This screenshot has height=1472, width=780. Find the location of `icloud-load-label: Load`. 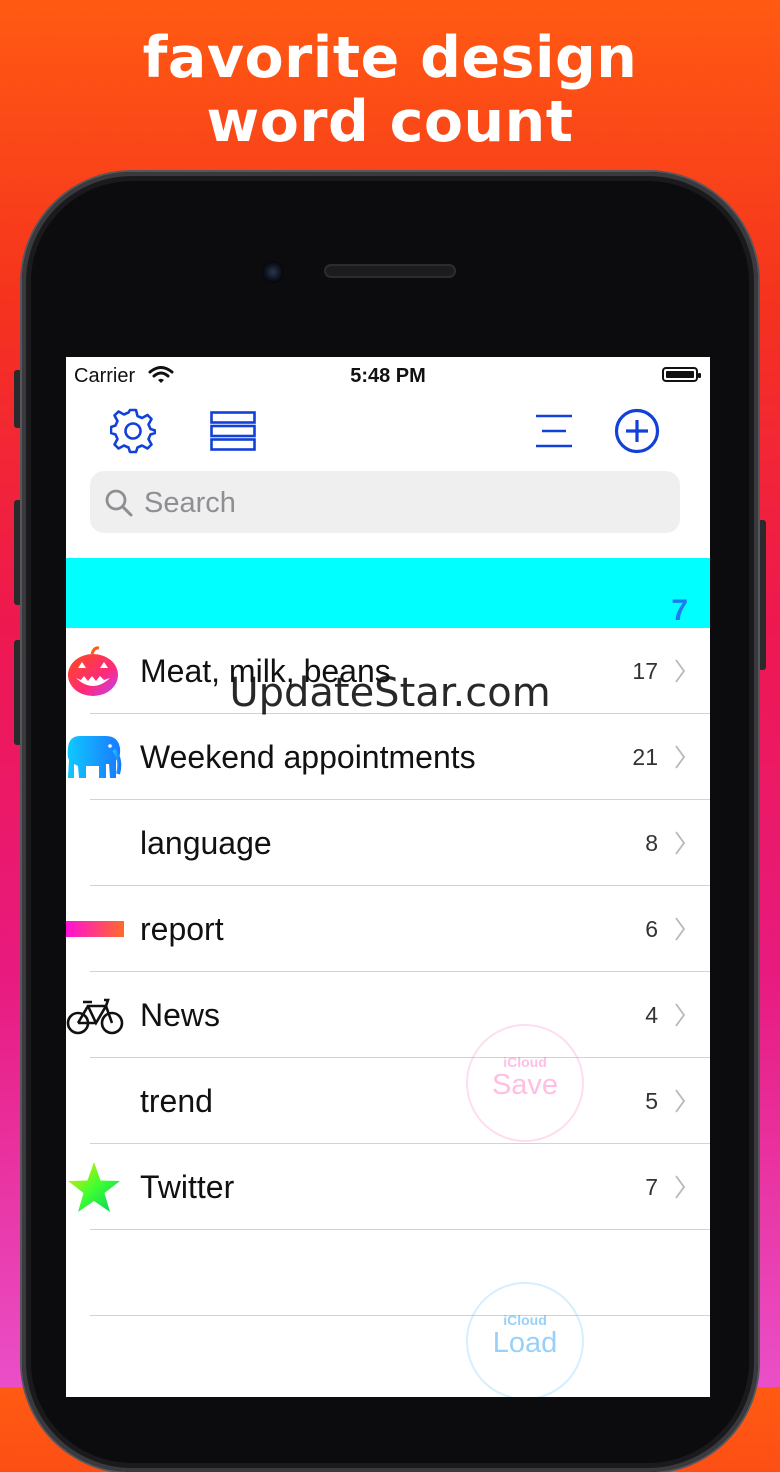

icloud-load-label: Load is located at coordinates (525, 1343).